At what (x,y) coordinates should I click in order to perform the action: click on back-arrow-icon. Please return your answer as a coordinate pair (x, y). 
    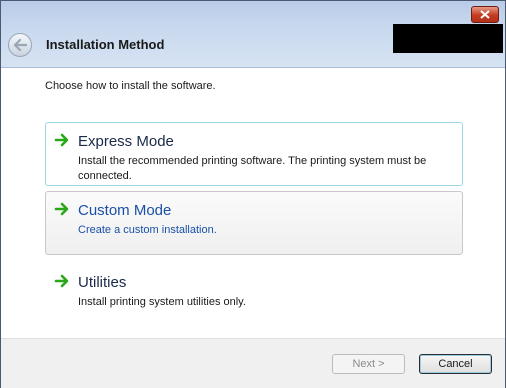
    Looking at the image, I should click on (20, 45).